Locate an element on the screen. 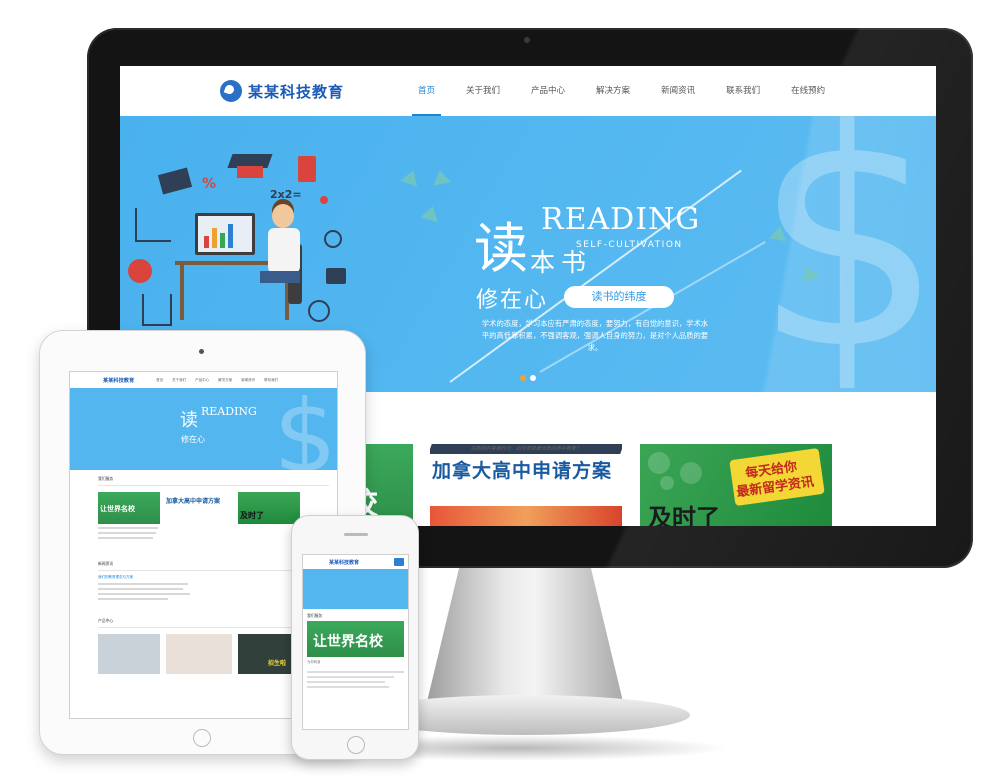 Image resolution: width=1000 pixels, height=782 pixels. card-canada: 在刚刚的青春时光，如何享受最优质的高中教育？ 加拿大高中申请方案 is located at coordinates (526, 485).